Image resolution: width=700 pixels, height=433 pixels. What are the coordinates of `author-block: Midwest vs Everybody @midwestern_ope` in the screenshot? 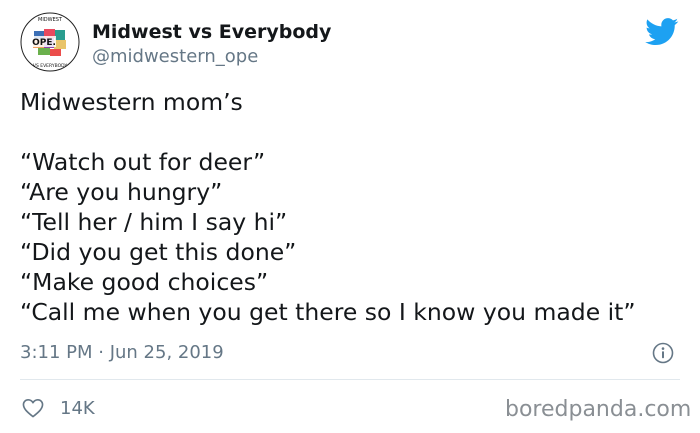 It's located at (211, 44).